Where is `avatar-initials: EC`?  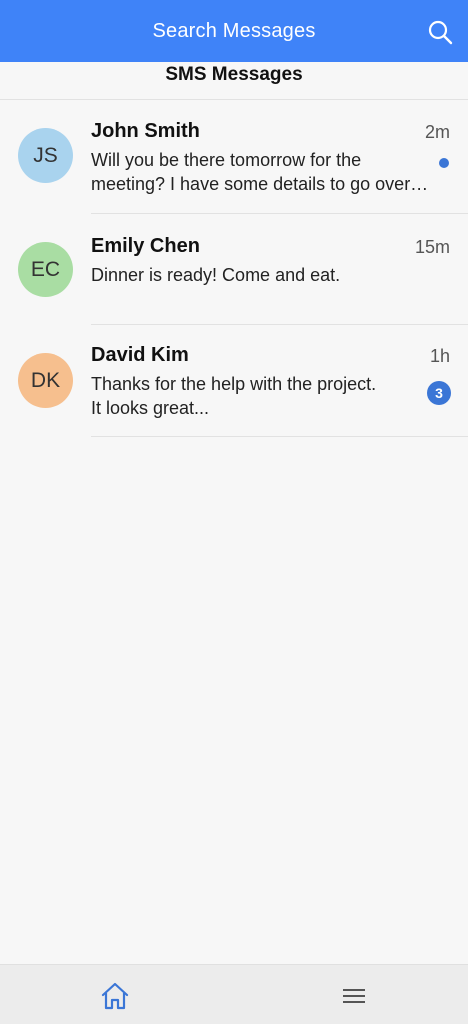 avatar-initials: EC is located at coordinates (45, 269).